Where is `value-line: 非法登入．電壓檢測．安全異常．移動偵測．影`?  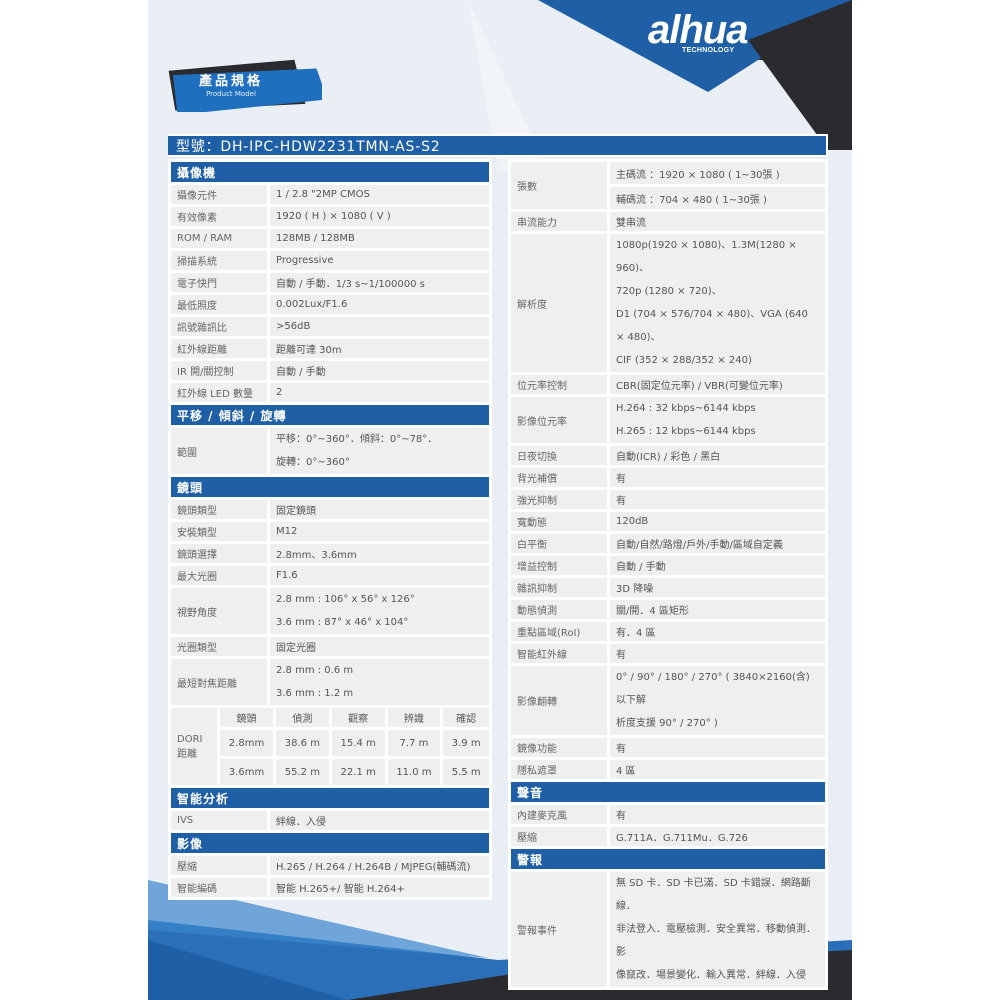 value-line: 非法登入．電壓檢測．安全異常．移動偵測．影 is located at coordinates (716, 941).